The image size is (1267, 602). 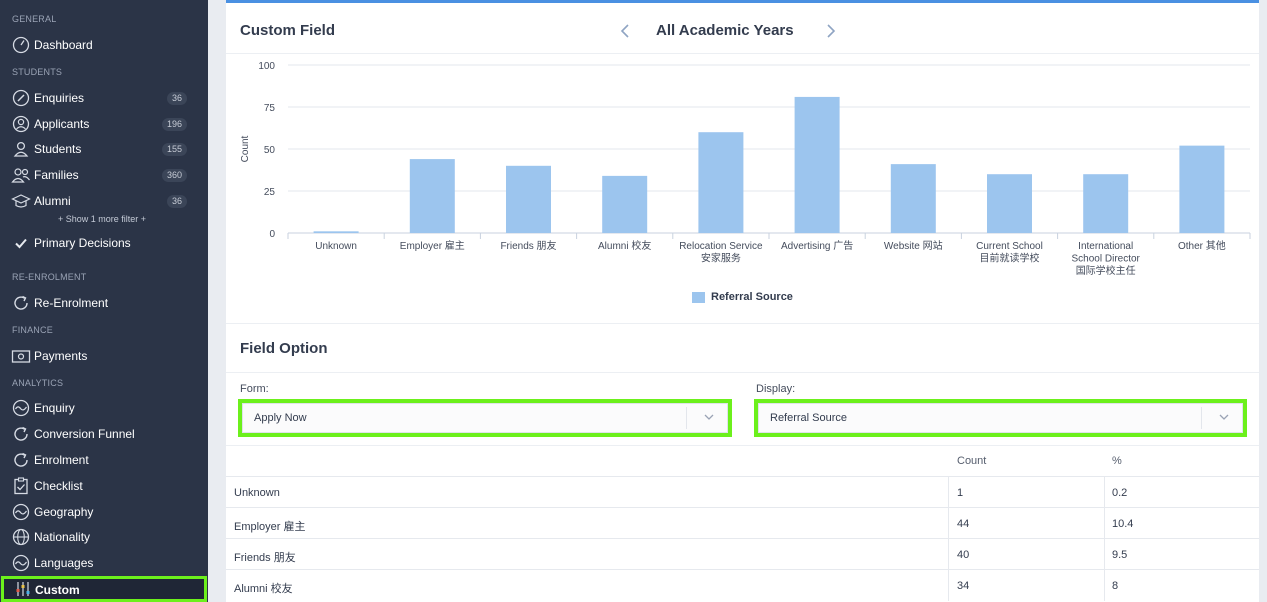 I want to click on chevron-right-icon, so click(x=831, y=33).